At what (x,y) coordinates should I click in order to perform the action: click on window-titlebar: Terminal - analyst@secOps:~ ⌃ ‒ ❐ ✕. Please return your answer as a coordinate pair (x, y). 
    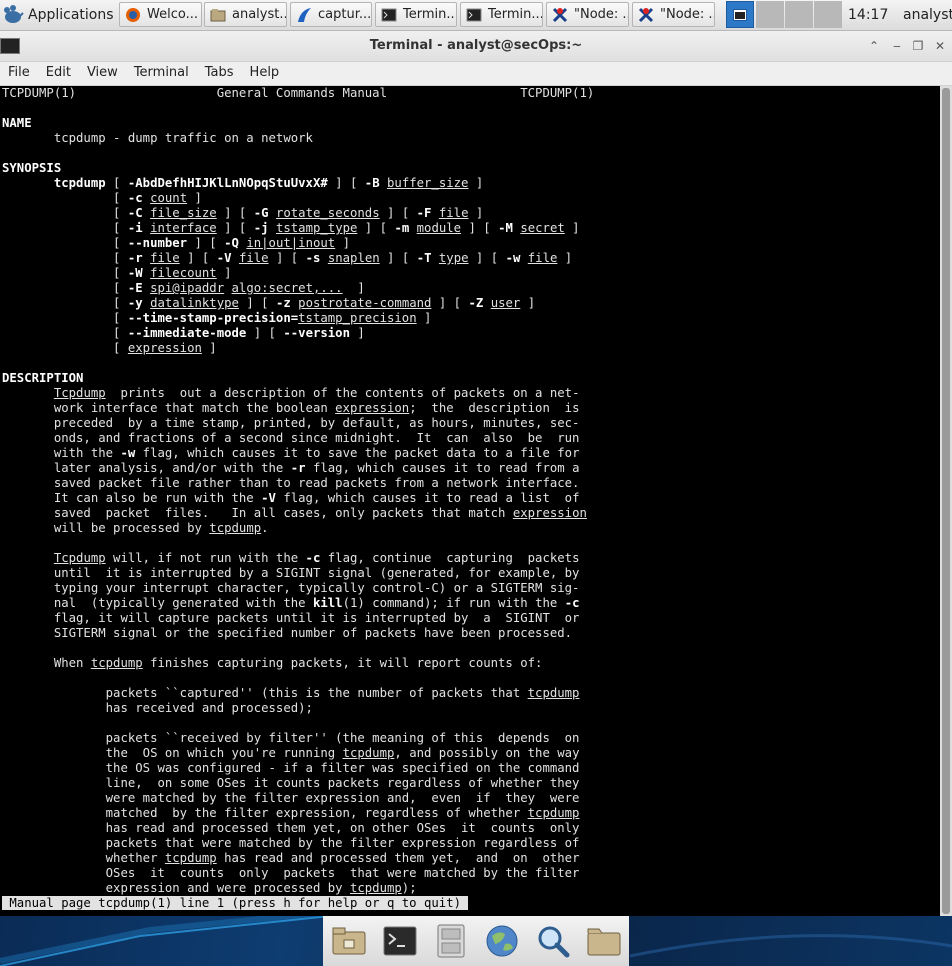
    Looking at the image, I should click on (476, 46).